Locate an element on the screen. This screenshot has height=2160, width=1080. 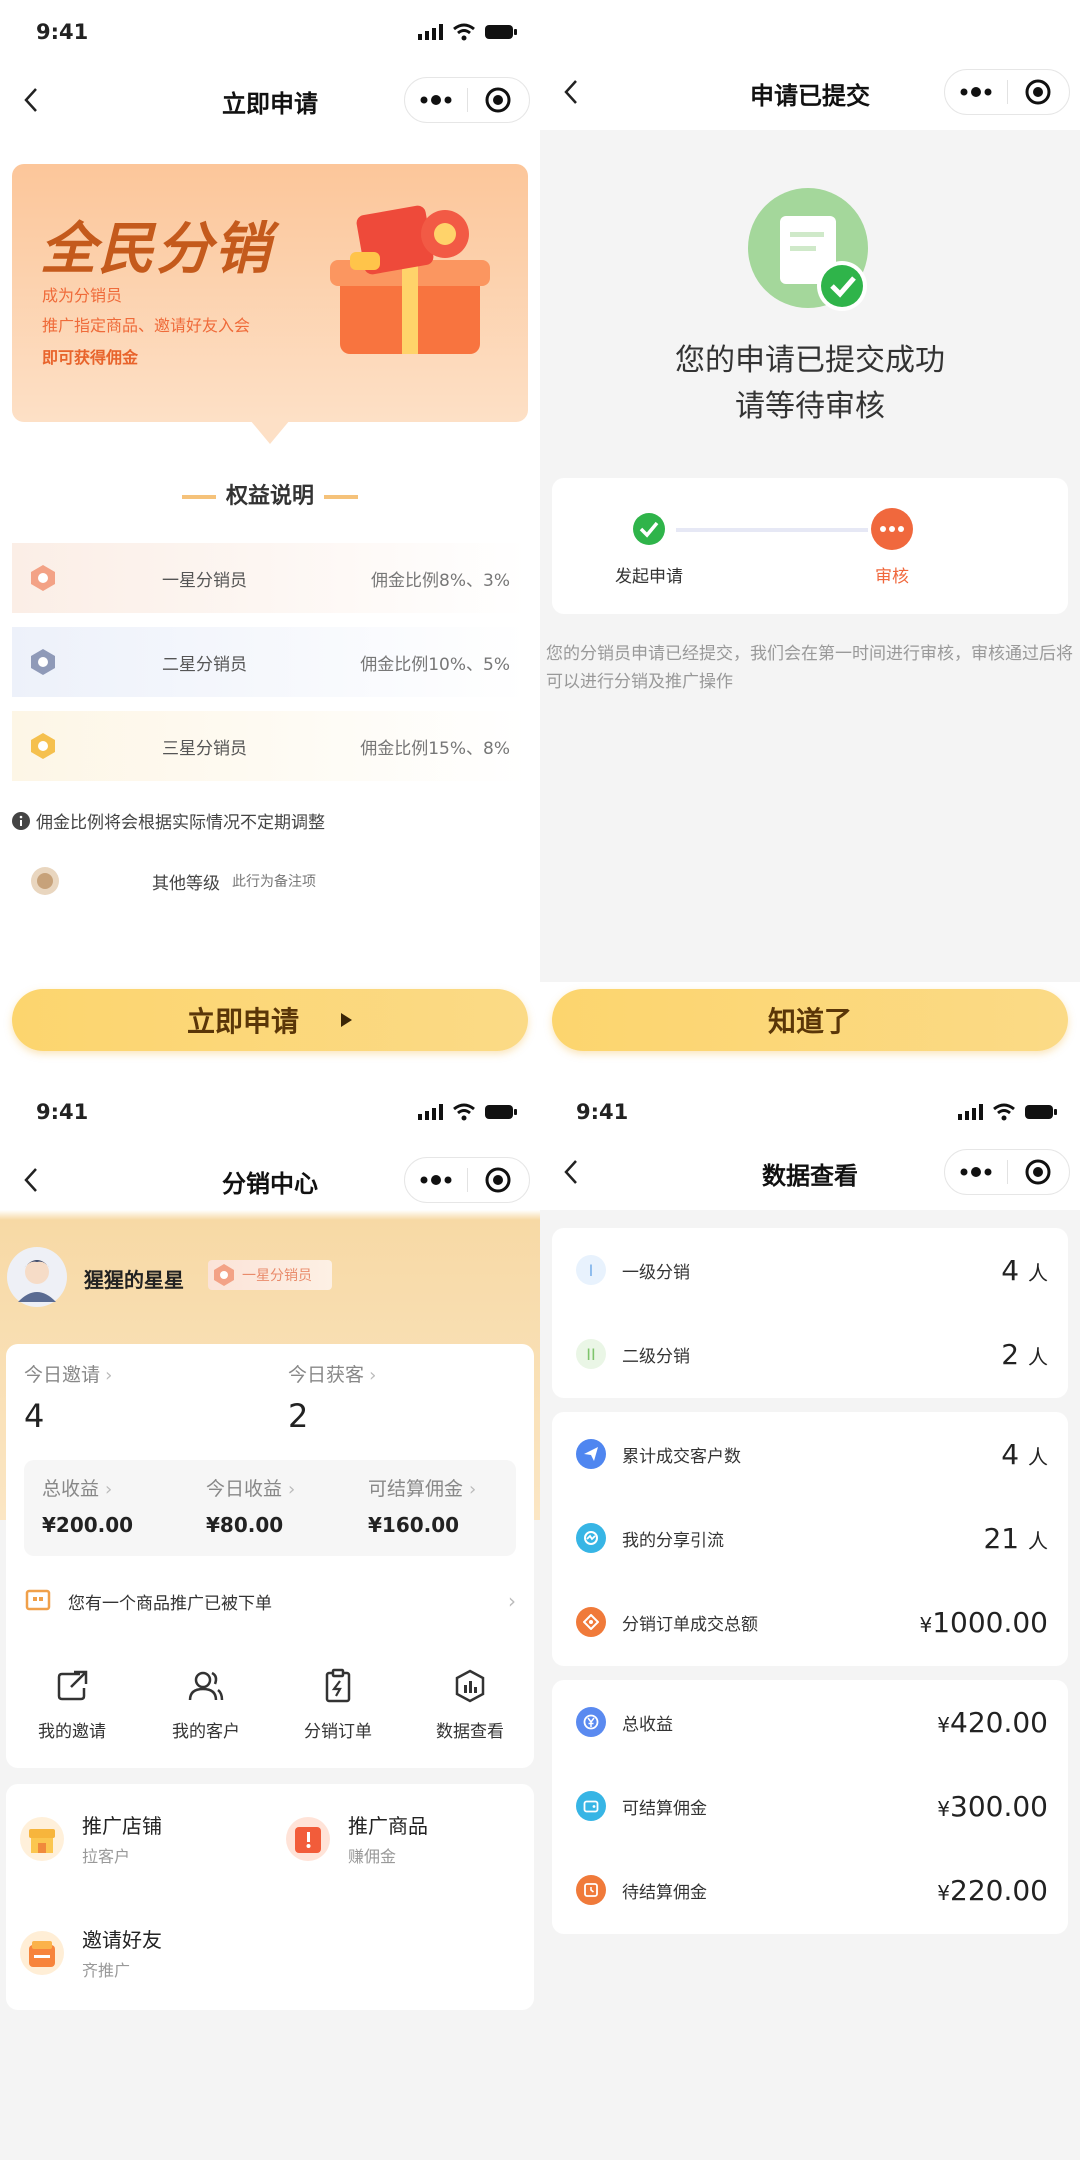
settle-commission: 可结算佣金 › ¥160.00 is located at coordinates (422, 1505).